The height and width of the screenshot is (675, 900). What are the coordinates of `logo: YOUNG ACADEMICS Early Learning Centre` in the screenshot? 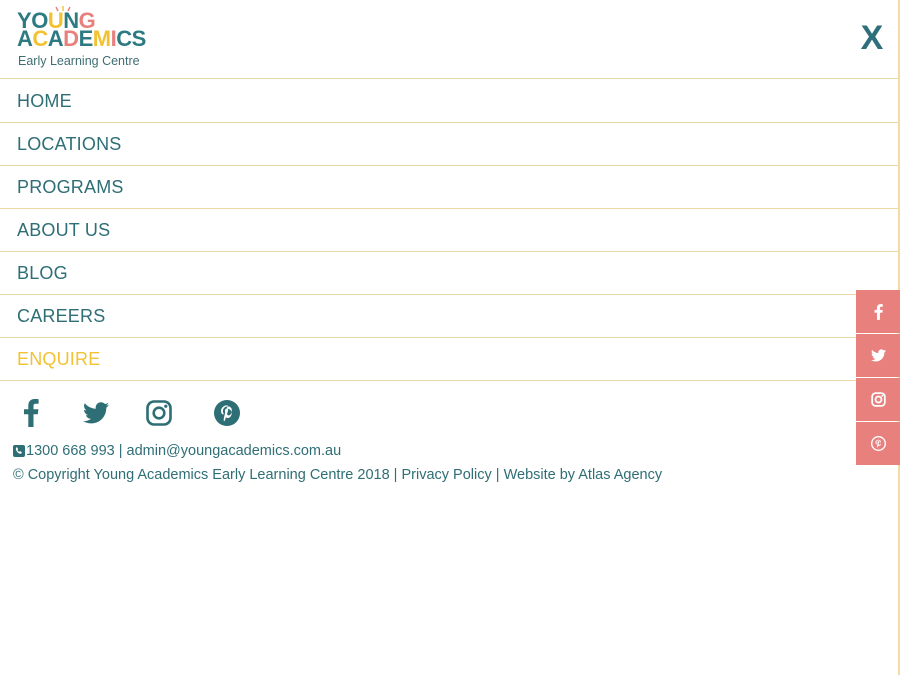 It's located at (82, 38).